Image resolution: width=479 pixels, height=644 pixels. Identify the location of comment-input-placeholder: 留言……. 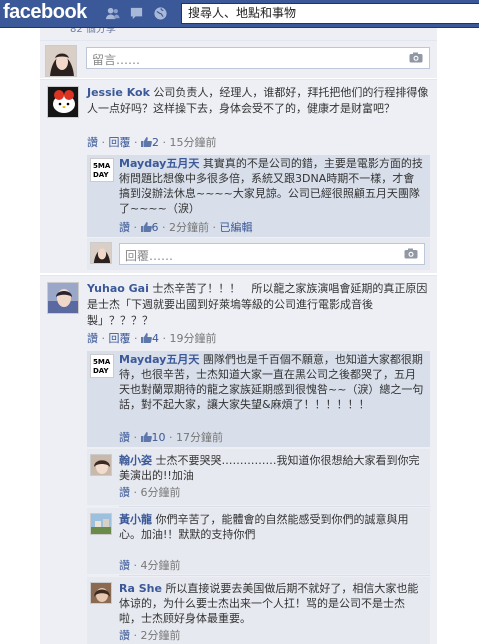
(116, 60).